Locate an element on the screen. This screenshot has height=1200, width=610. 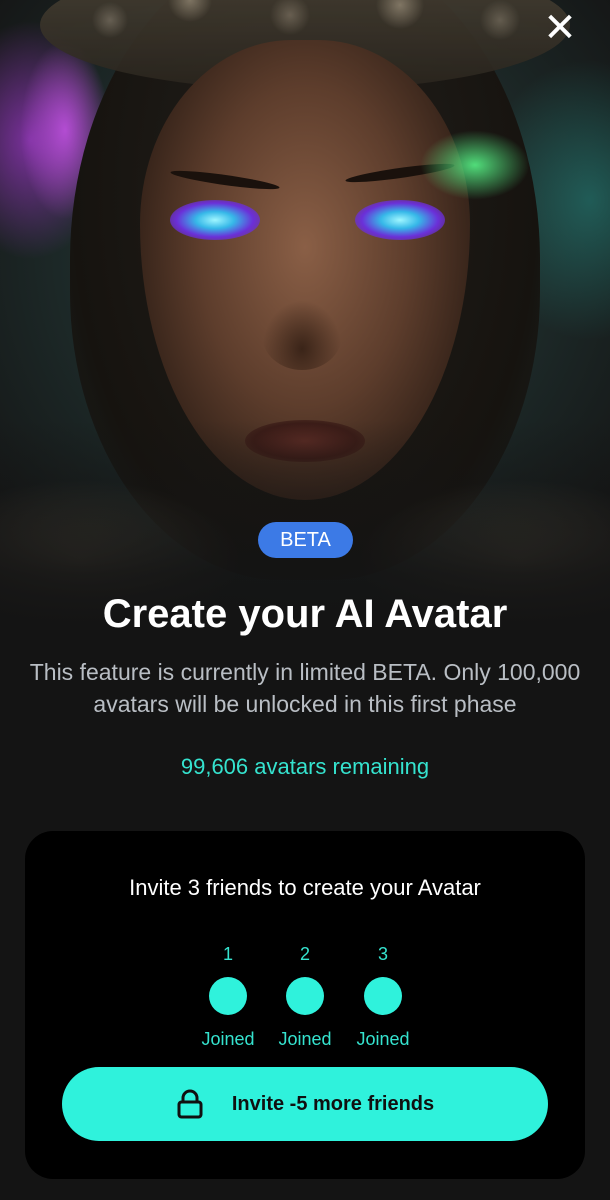
close-button: ✕ is located at coordinates (560, 28).